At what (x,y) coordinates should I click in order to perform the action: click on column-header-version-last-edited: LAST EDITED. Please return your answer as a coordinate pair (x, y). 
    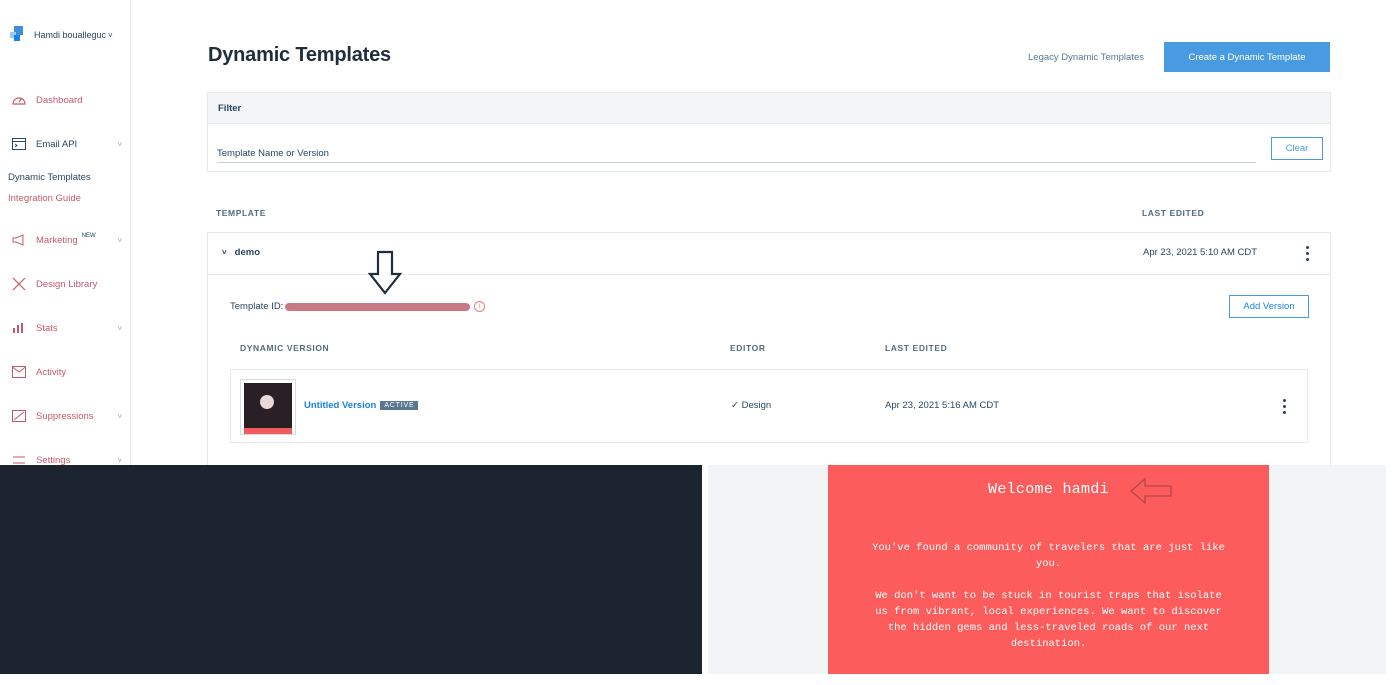
    Looking at the image, I should click on (916, 348).